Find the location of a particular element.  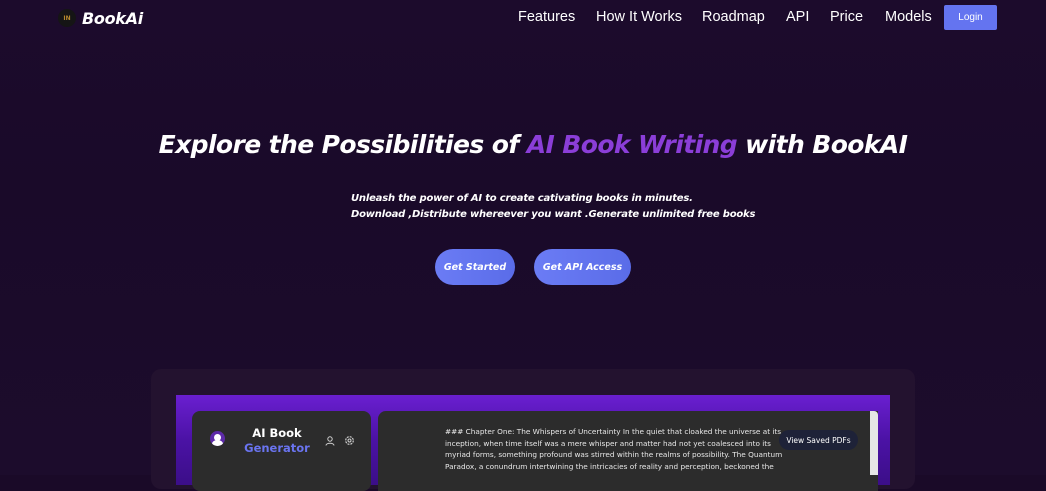

nav-link-models: Models is located at coordinates (908, 17).